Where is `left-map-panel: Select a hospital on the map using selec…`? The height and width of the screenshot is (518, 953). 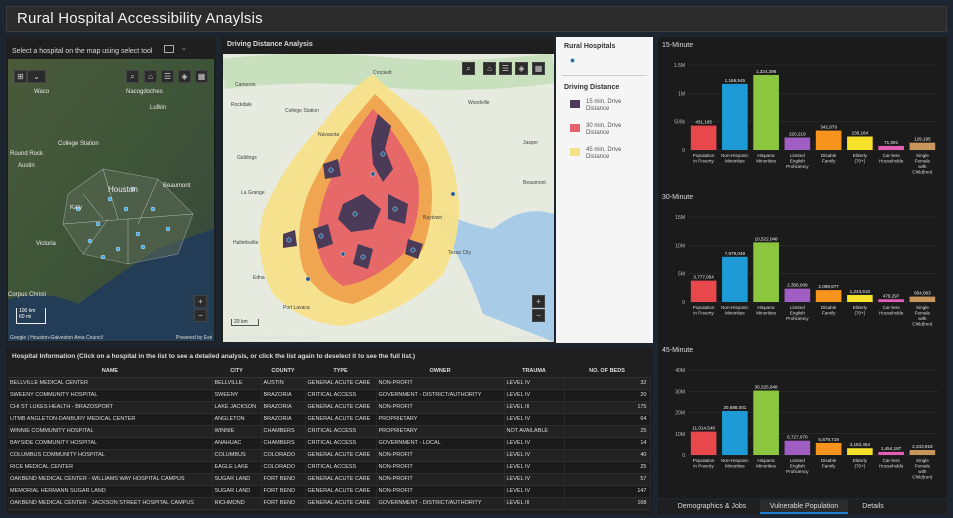 left-map-panel: Select a hospital on the map using selec… is located at coordinates (111, 190).